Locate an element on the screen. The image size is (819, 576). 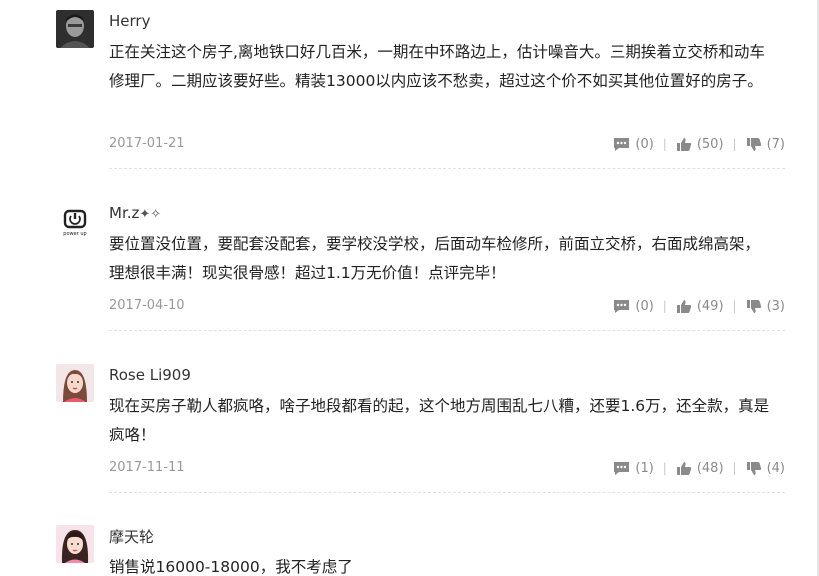
comment-actions: (0) | (50) | (7) is located at coordinates (699, 144).